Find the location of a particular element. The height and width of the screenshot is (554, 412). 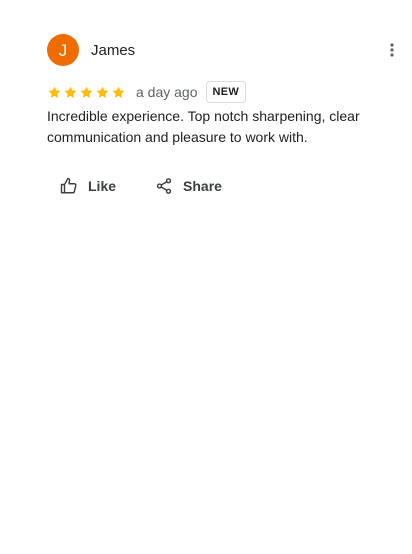

star-rating is located at coordinates (86, 92).